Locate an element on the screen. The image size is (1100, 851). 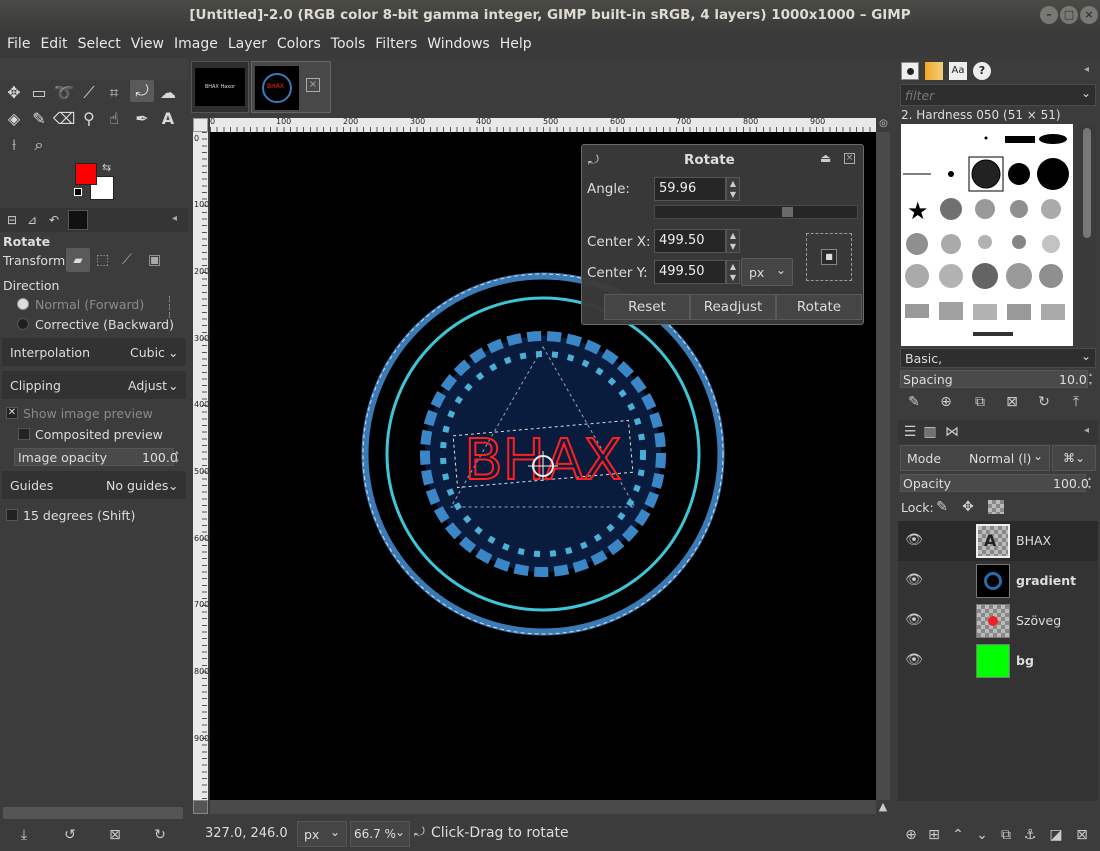
collapse-dialog-icon: ⏏ is located at coordinates (825, 158).